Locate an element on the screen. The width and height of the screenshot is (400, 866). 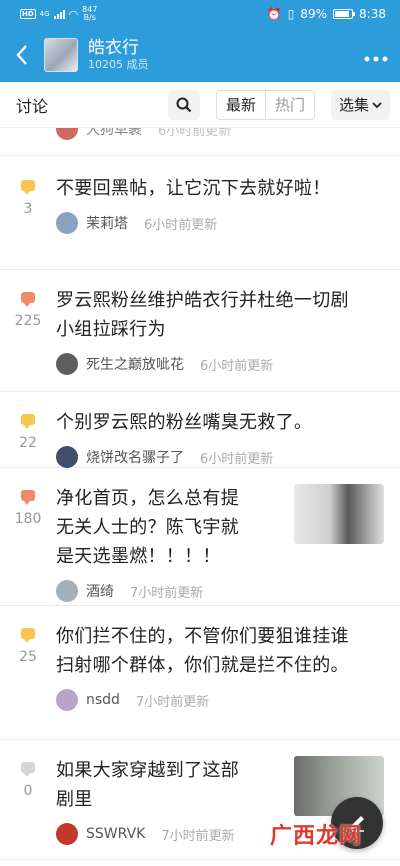
battery-percent: 89% is located at coordinates (314, 14).